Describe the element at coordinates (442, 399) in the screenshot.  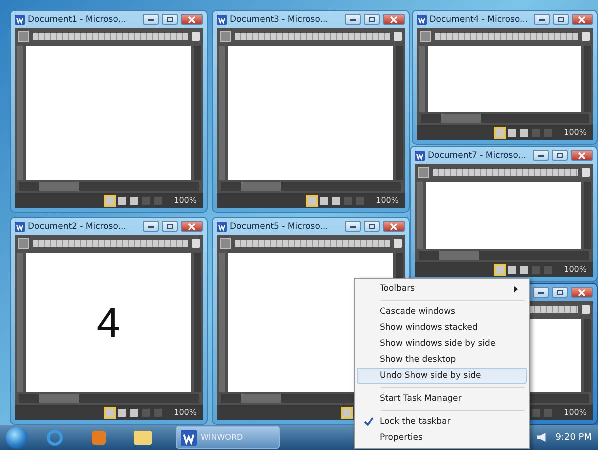
I see `menu-item: Start Task Manager` at that location.